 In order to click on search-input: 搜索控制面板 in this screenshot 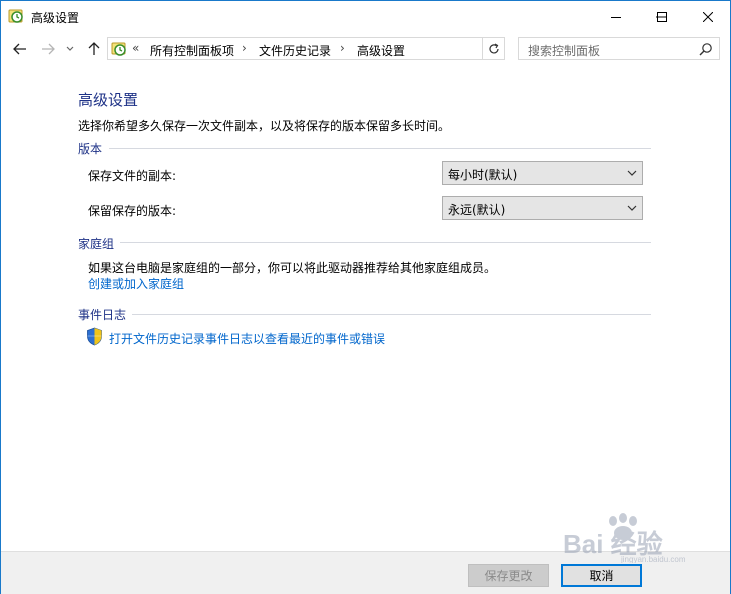, I will do `click(564, 50)`.